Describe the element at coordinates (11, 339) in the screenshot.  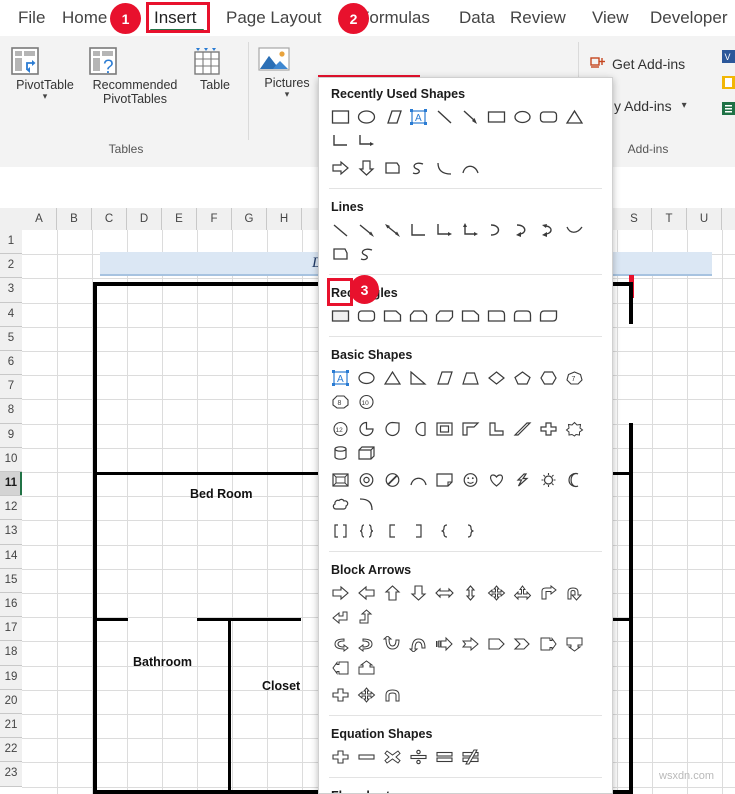
I see `row-header-5: 5` at that location.